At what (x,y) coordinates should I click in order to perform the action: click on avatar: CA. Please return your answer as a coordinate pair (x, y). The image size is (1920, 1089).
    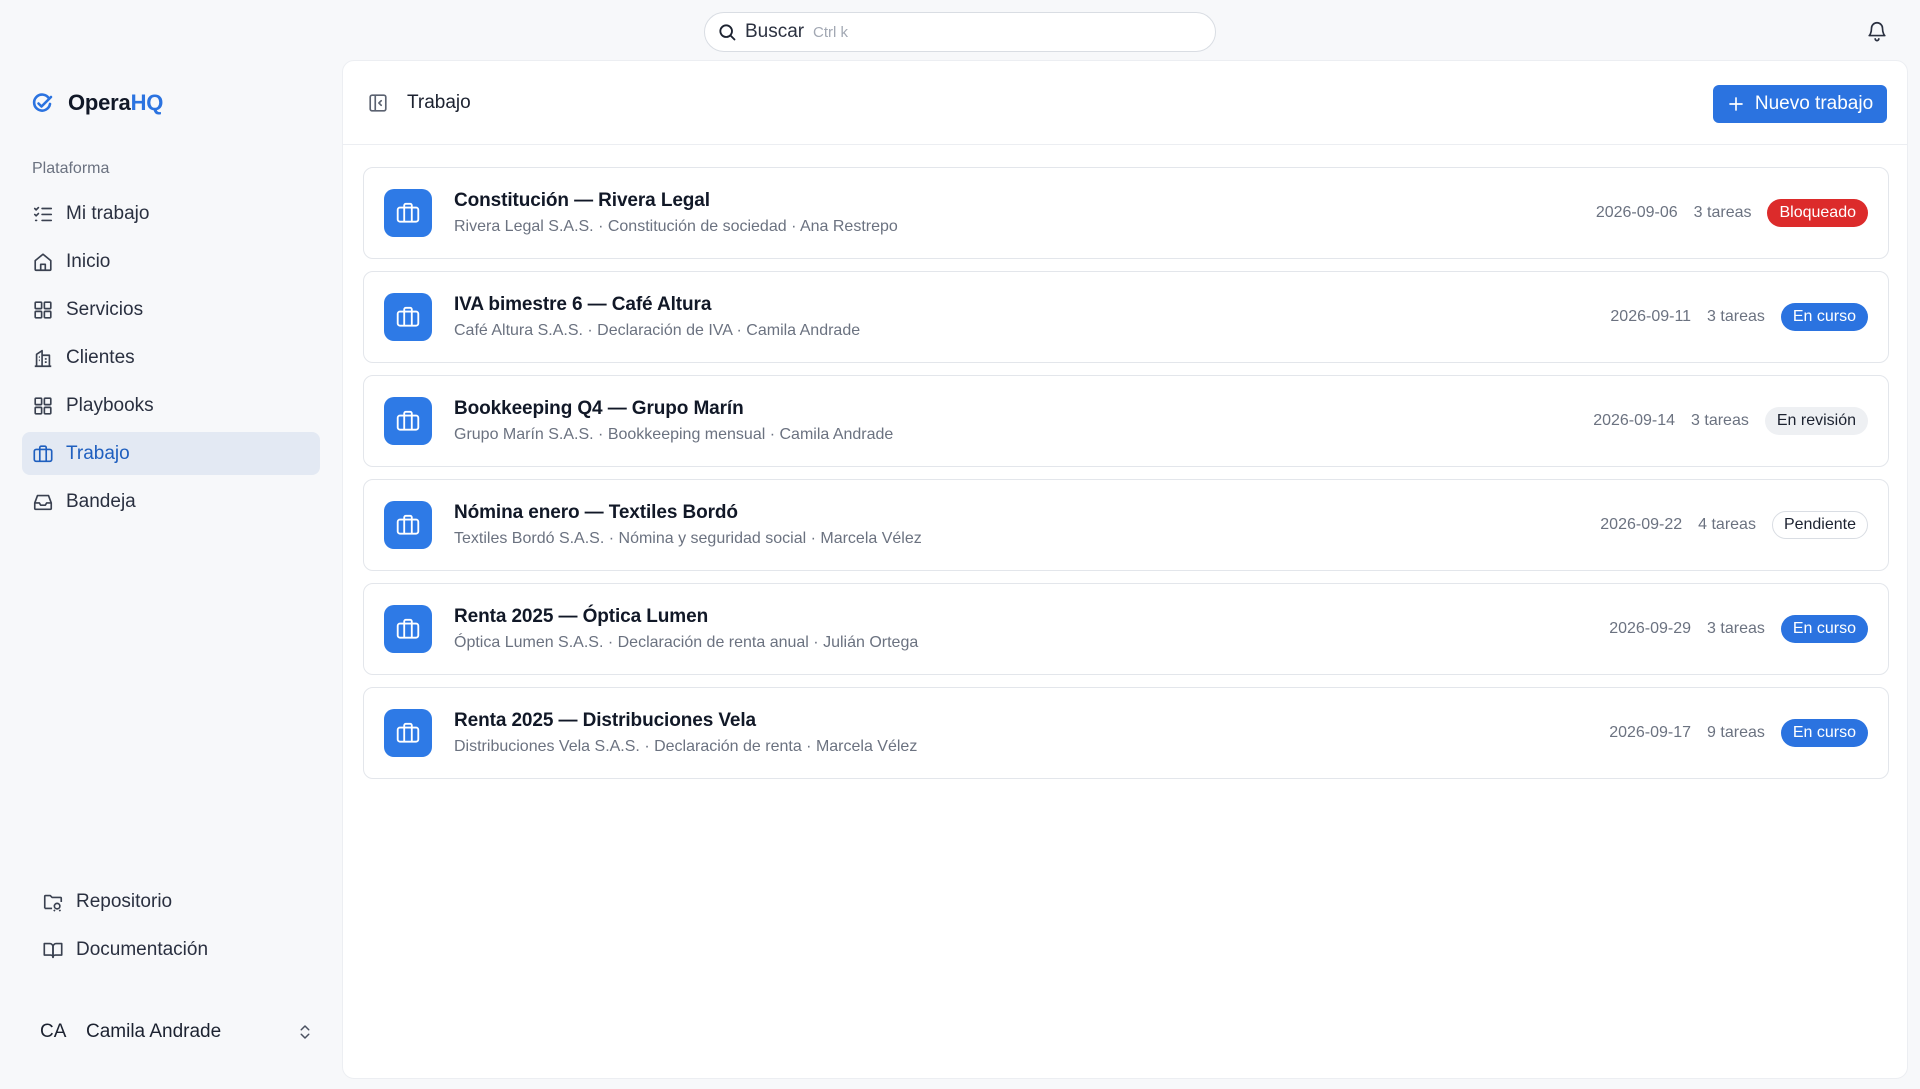
    Looking at the image, I should click on (53, 1031).